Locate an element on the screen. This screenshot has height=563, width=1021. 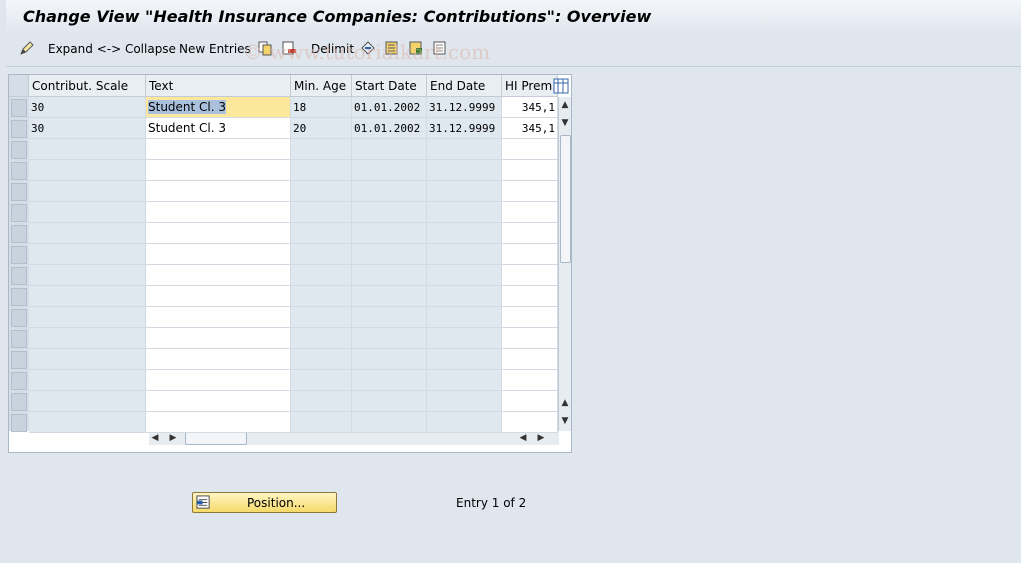
vertical-scrollbar: ▲ ▼ ▲ ▼ is located at coordinates (564, 264).